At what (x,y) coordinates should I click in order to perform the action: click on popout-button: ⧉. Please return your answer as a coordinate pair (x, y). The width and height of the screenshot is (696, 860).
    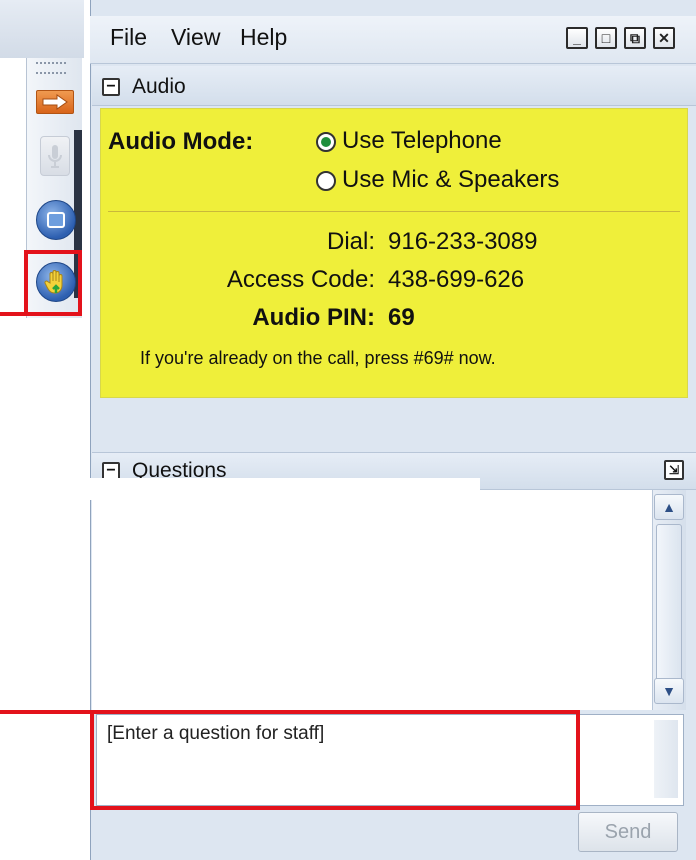
    Looking at the image, I should click on (635, 38).